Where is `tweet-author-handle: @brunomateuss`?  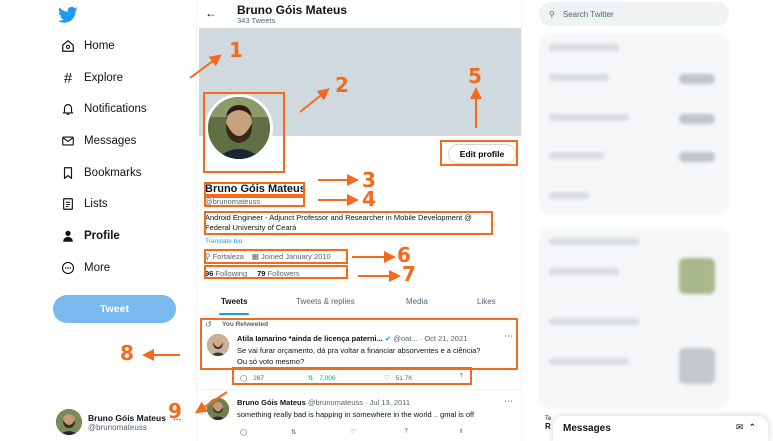
tweet-author-handle: @brunomateuss is located at coordinates (335, 402).